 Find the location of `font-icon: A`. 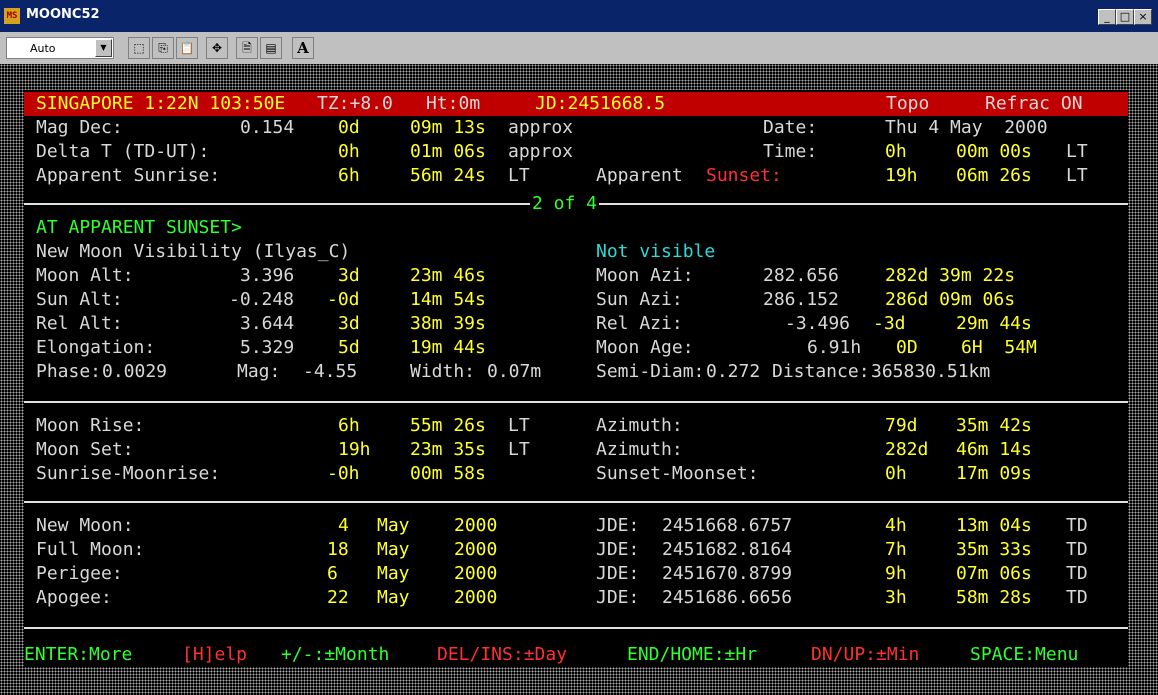

font-icon: A is located at coordinates (303, 48).